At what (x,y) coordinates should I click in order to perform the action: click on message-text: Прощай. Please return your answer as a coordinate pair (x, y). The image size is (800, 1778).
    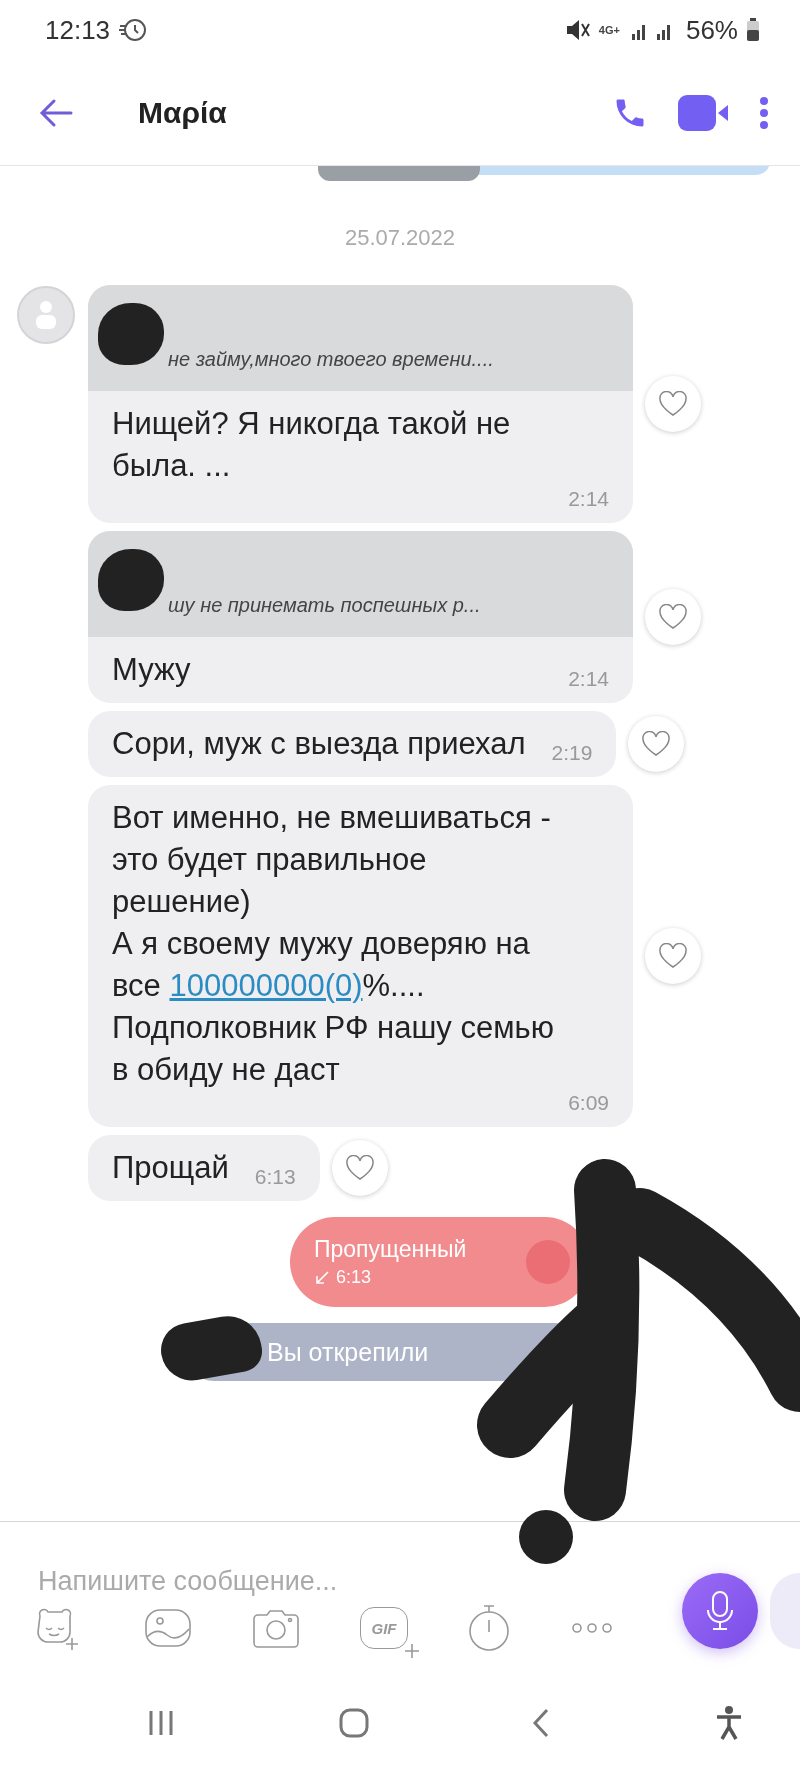
    Looking at the image, I should click on (170, 1168).